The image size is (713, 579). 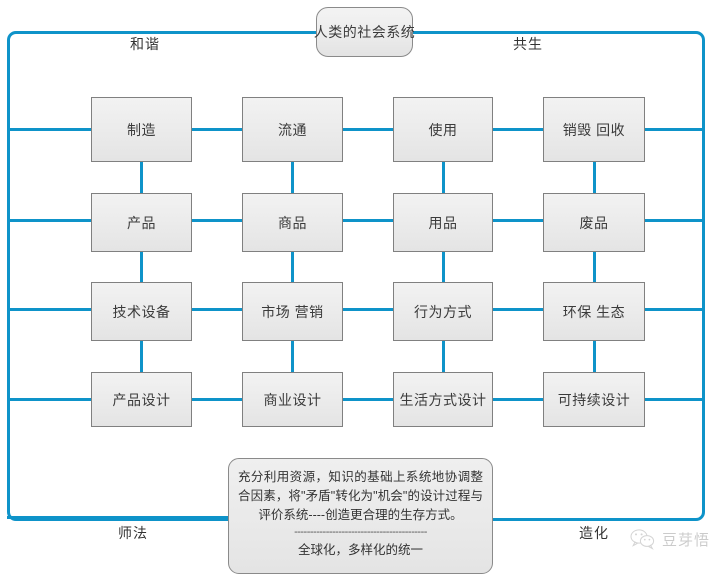 I want to click on node-label: 产品, so click(x=141, y=222).